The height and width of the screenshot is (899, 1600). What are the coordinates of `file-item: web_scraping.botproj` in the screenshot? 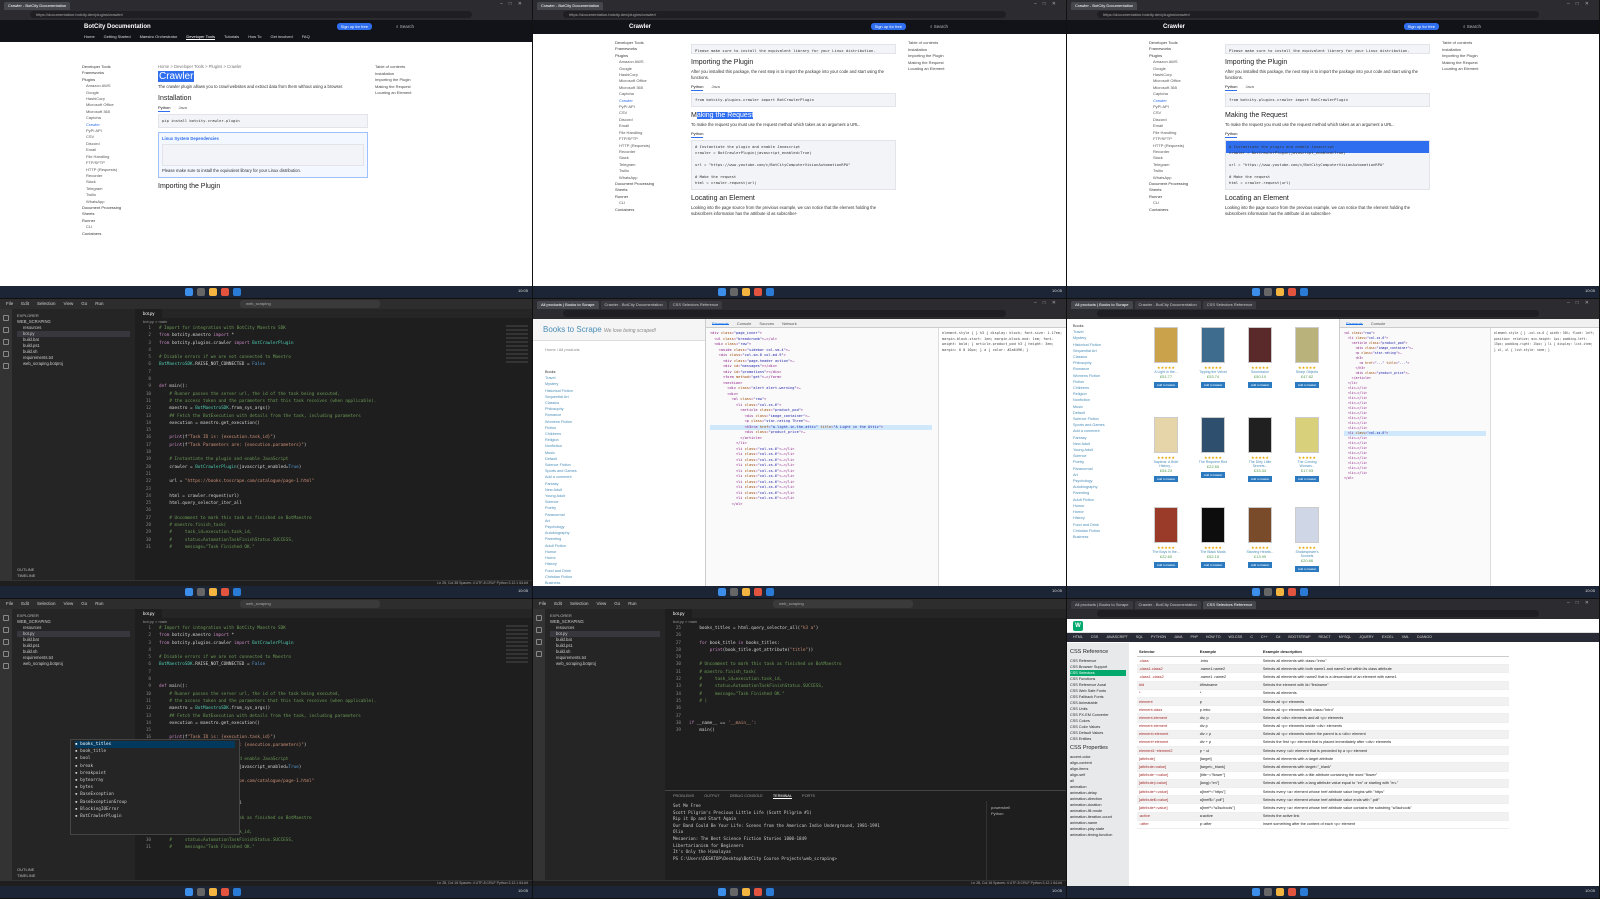 It's located at (73, 664).